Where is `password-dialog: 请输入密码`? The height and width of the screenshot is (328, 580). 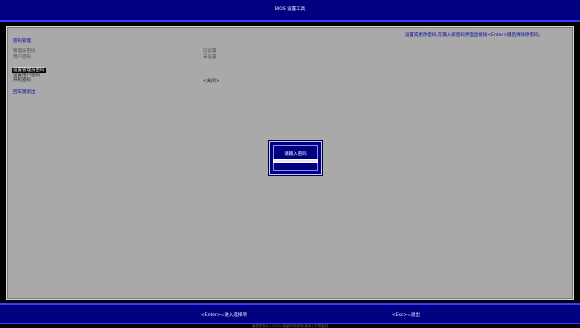
password-dialog: 请输入密码 is located at coordinates (295, 158).